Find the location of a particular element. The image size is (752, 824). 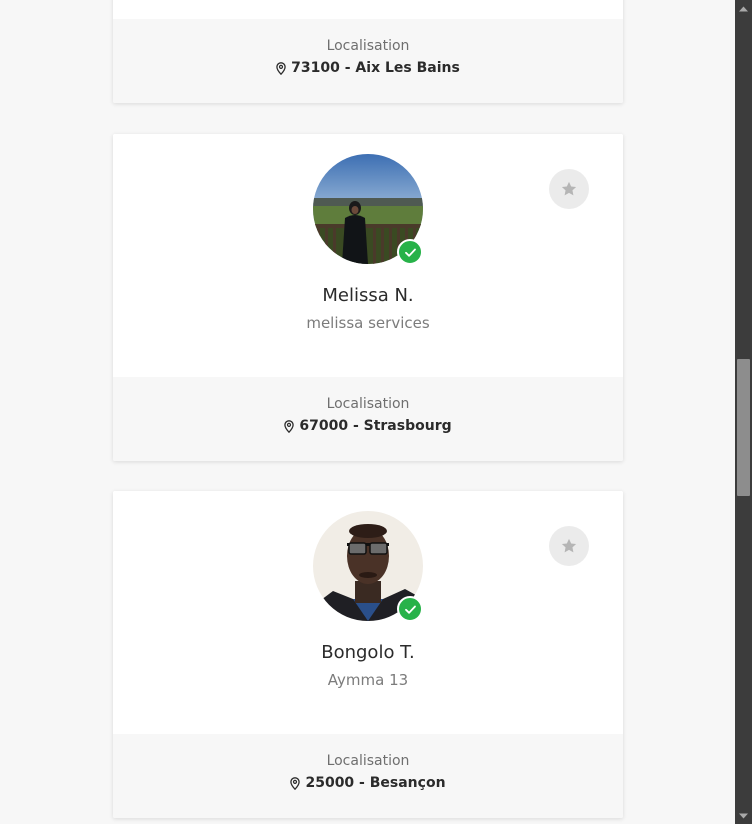

card-footer: Localisation 73100 - Aix Les Bains is located at coordinates (368, 61).